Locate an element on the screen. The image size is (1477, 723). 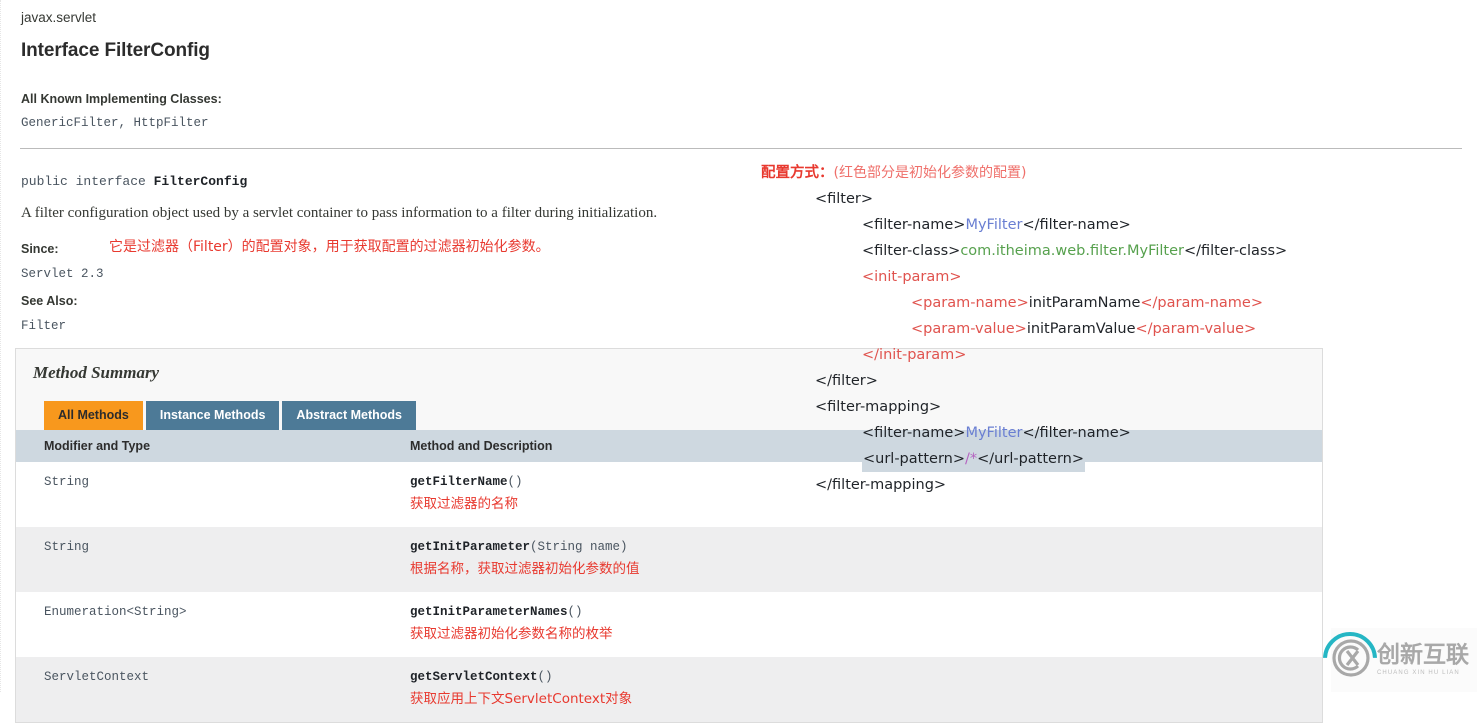
xml-value-filter-name: MyFilter is located at coordinates (994, 225).